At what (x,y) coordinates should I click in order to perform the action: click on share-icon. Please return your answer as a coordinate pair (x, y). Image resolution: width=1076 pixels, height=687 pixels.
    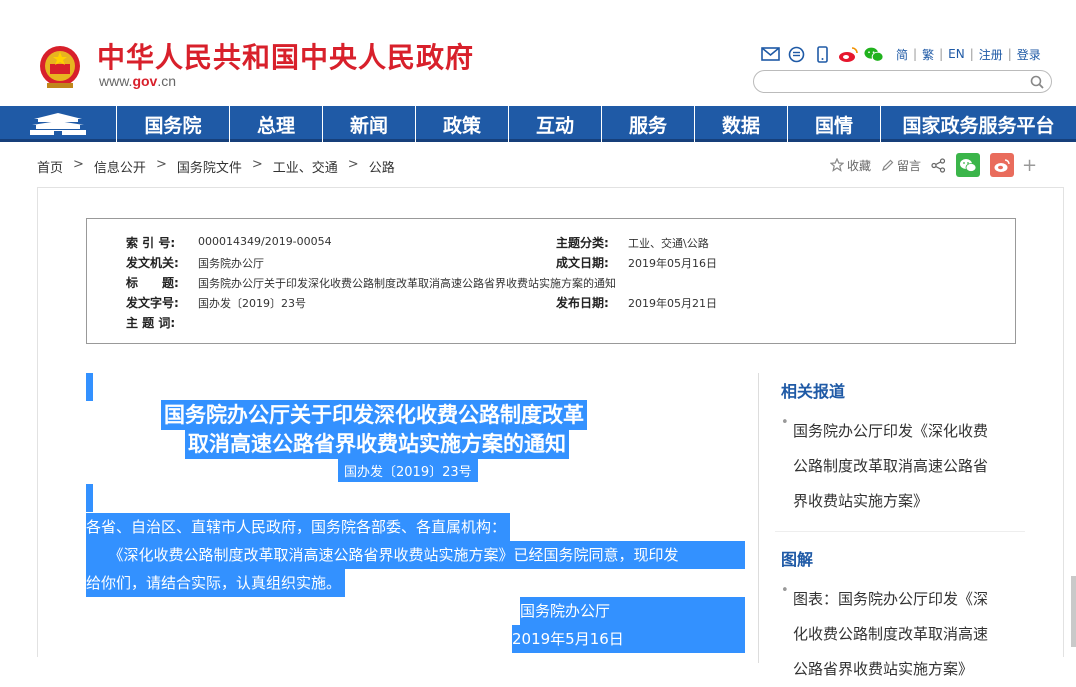
    Looking at the image, I should click on (938, 165).